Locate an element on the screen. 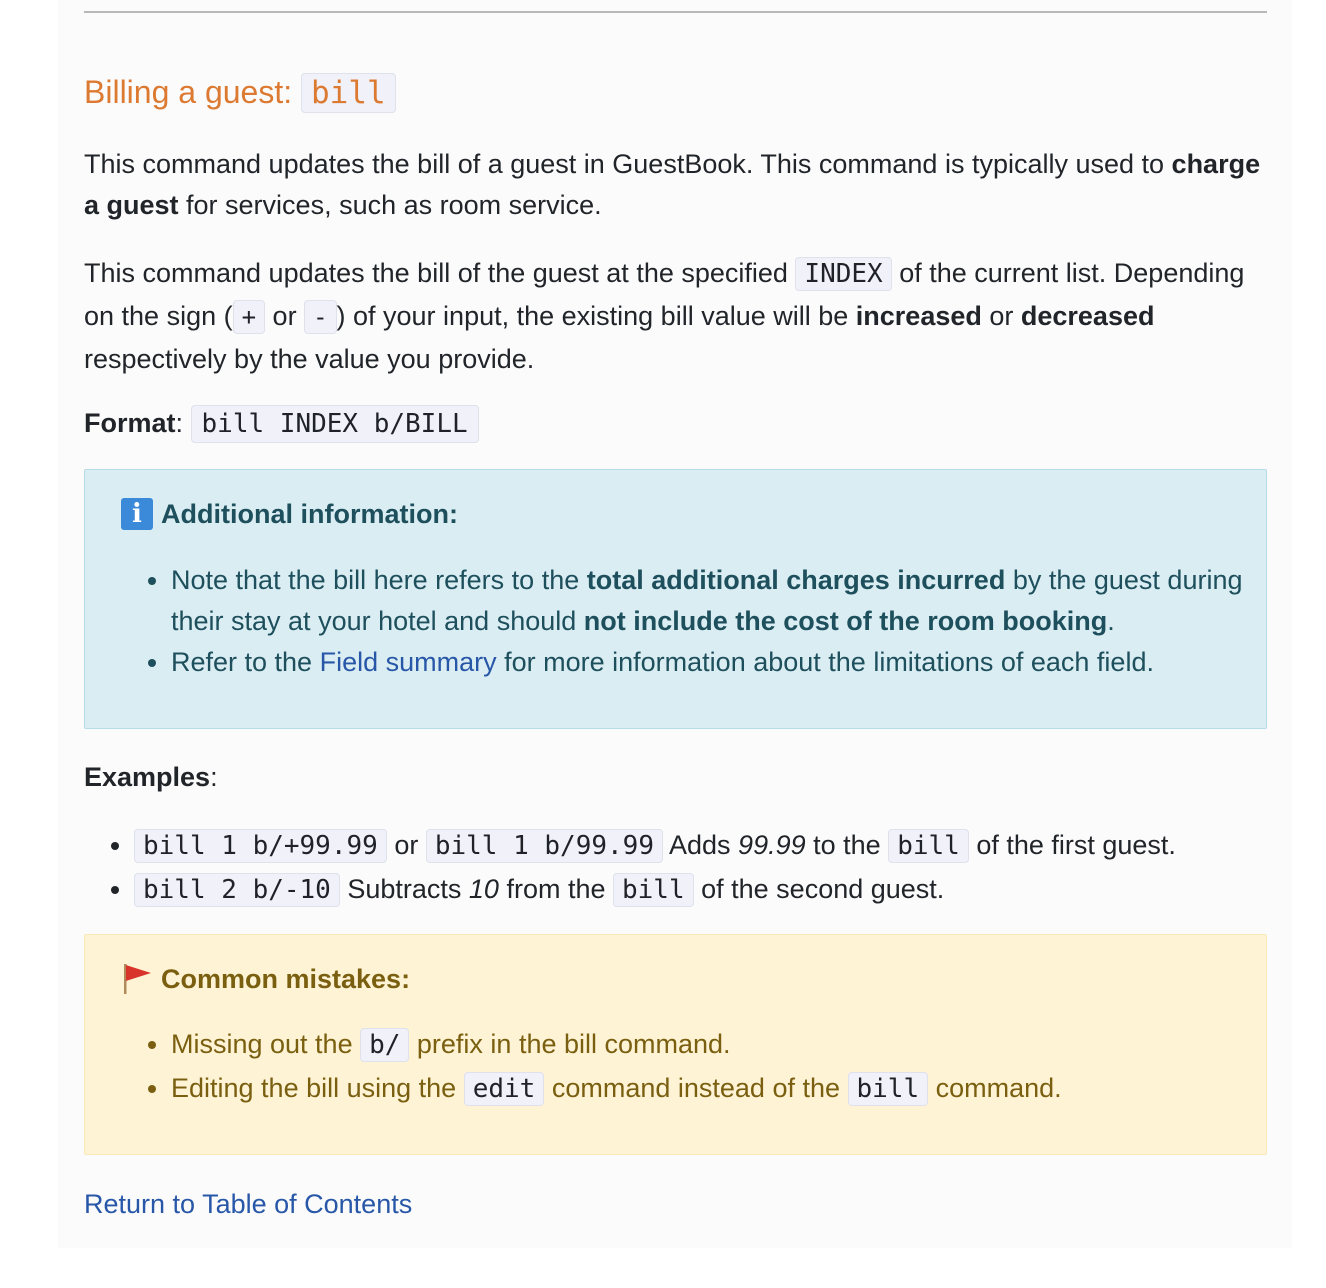 This screenshot has width=1326, height=1288. example1-code-3: bill is located at coordinates (928, 846).